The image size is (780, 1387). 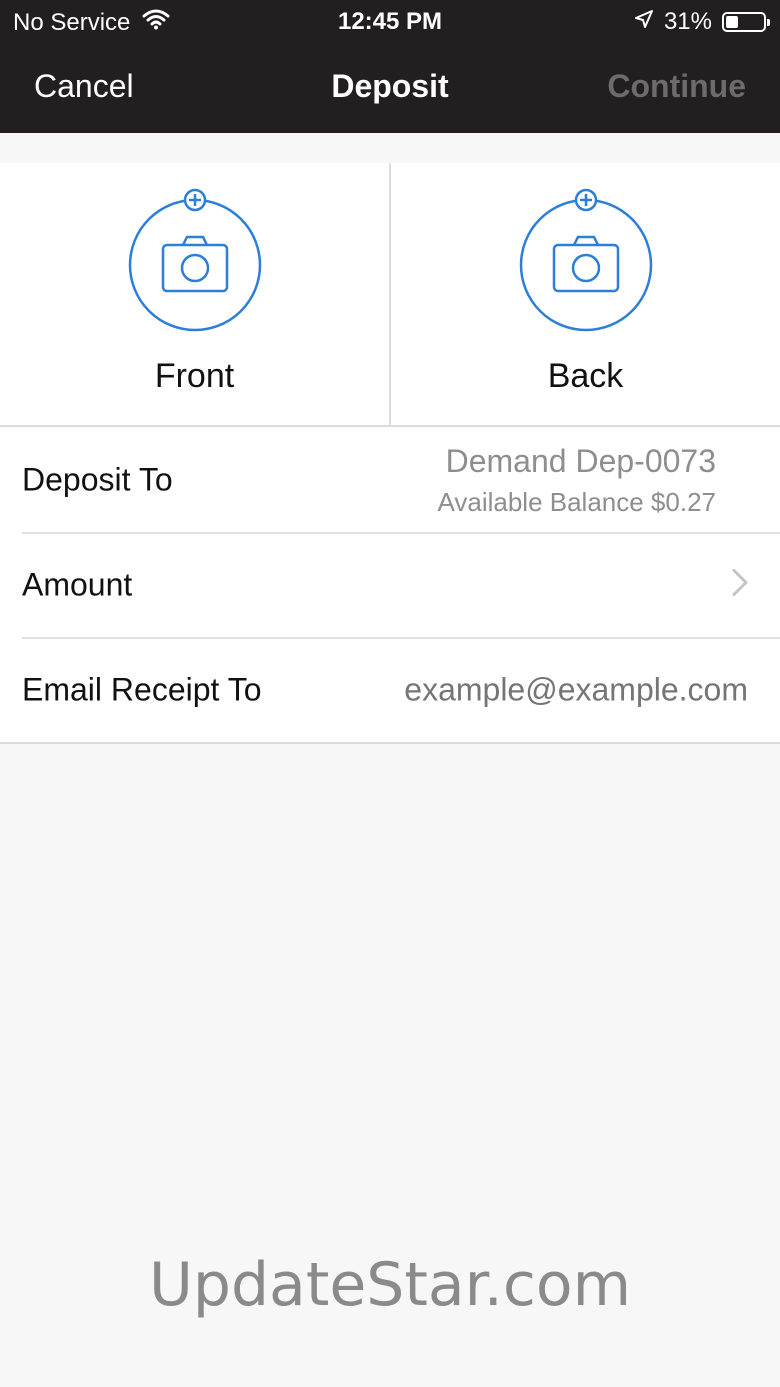 What do you see at coordinates (585, 376) in the screenshot?
I see `back-label: Back` at bounding box center [585, 376].